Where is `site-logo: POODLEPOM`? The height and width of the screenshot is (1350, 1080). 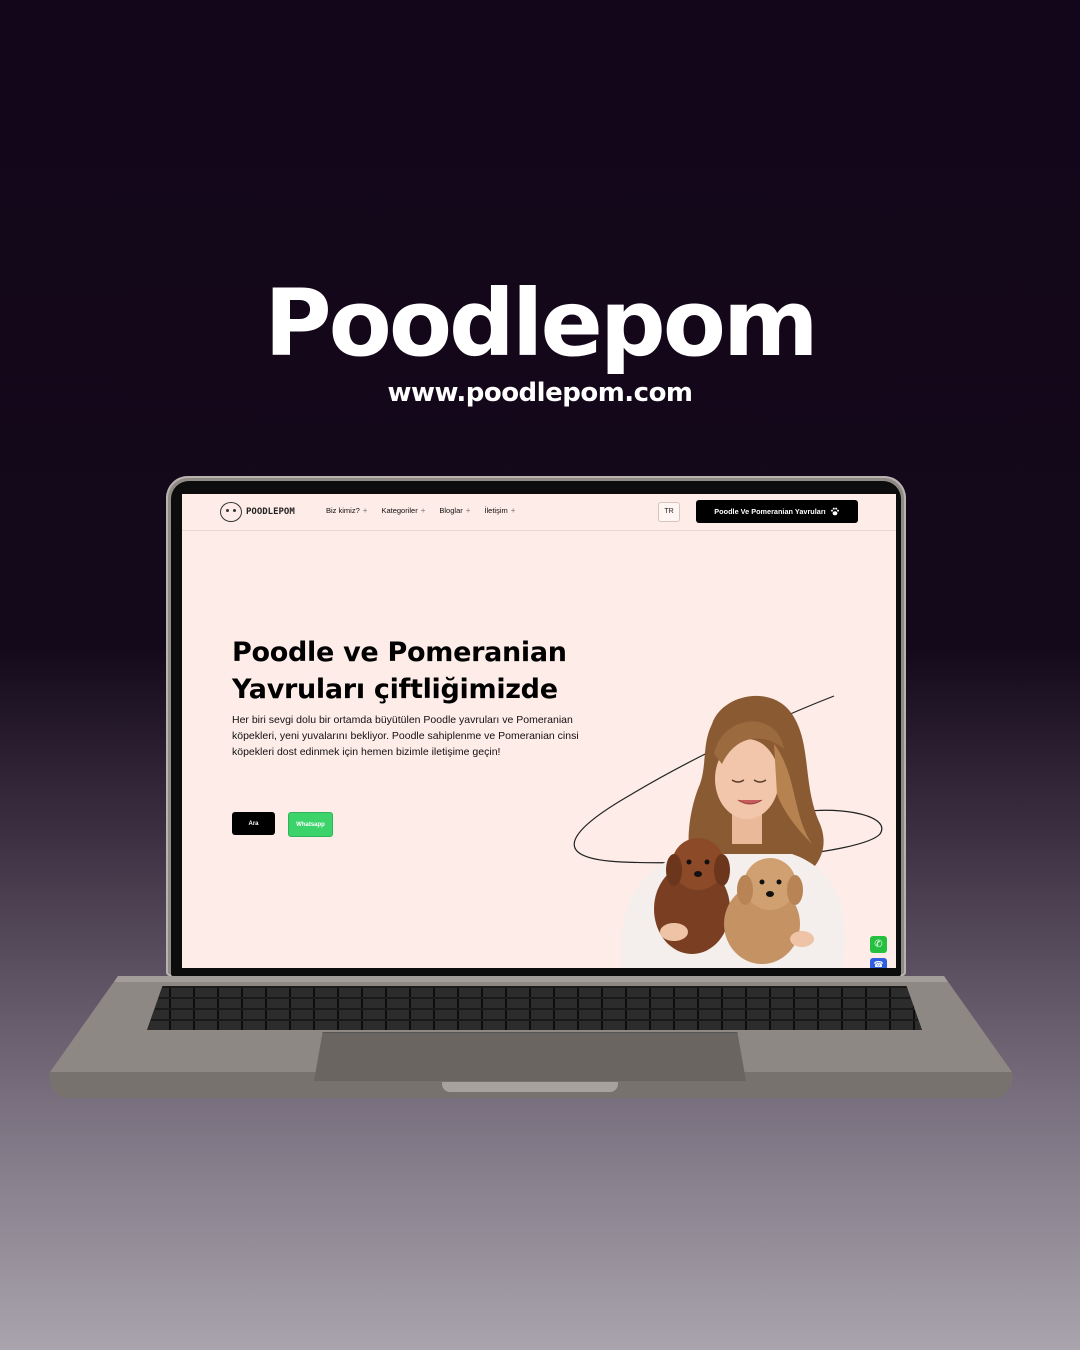 site-logo: POODLEPOM is located at coordinates (257, 512).